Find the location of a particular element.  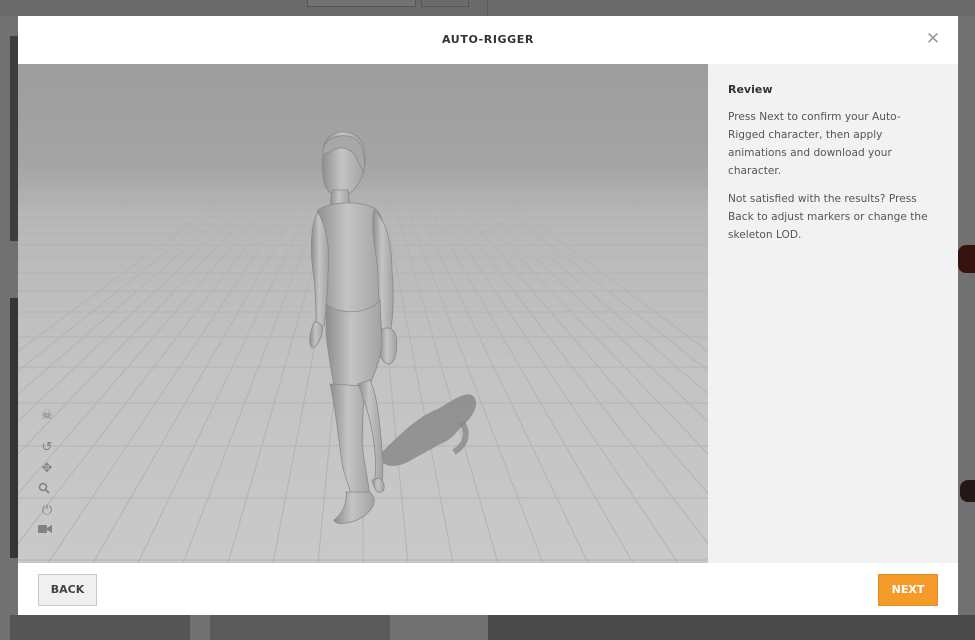

dialog-header: AUTO-RIGGER ✕ is located at coordinates (488, 40).